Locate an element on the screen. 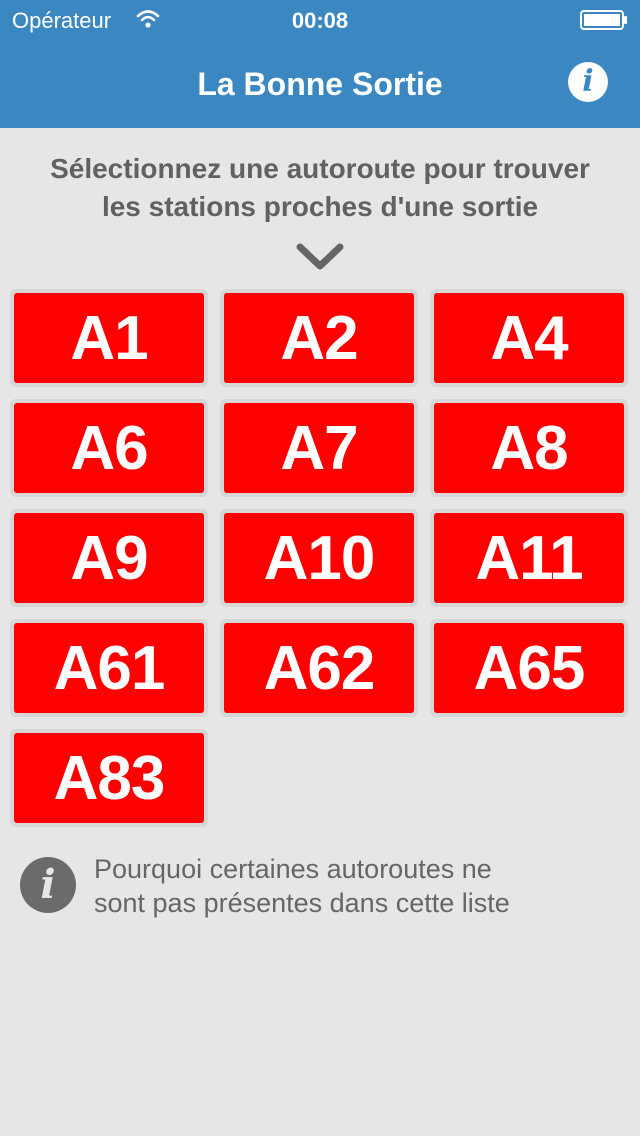 Image resolution: width=640 pixels, height=1136 pixels. route-button-a2: A2 is located at coordinates (319, 338).